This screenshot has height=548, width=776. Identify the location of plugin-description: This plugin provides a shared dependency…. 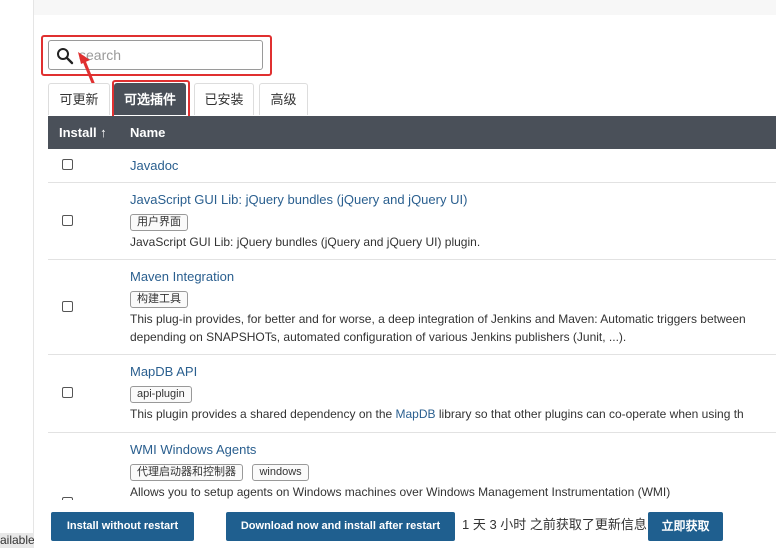
(437, 414).